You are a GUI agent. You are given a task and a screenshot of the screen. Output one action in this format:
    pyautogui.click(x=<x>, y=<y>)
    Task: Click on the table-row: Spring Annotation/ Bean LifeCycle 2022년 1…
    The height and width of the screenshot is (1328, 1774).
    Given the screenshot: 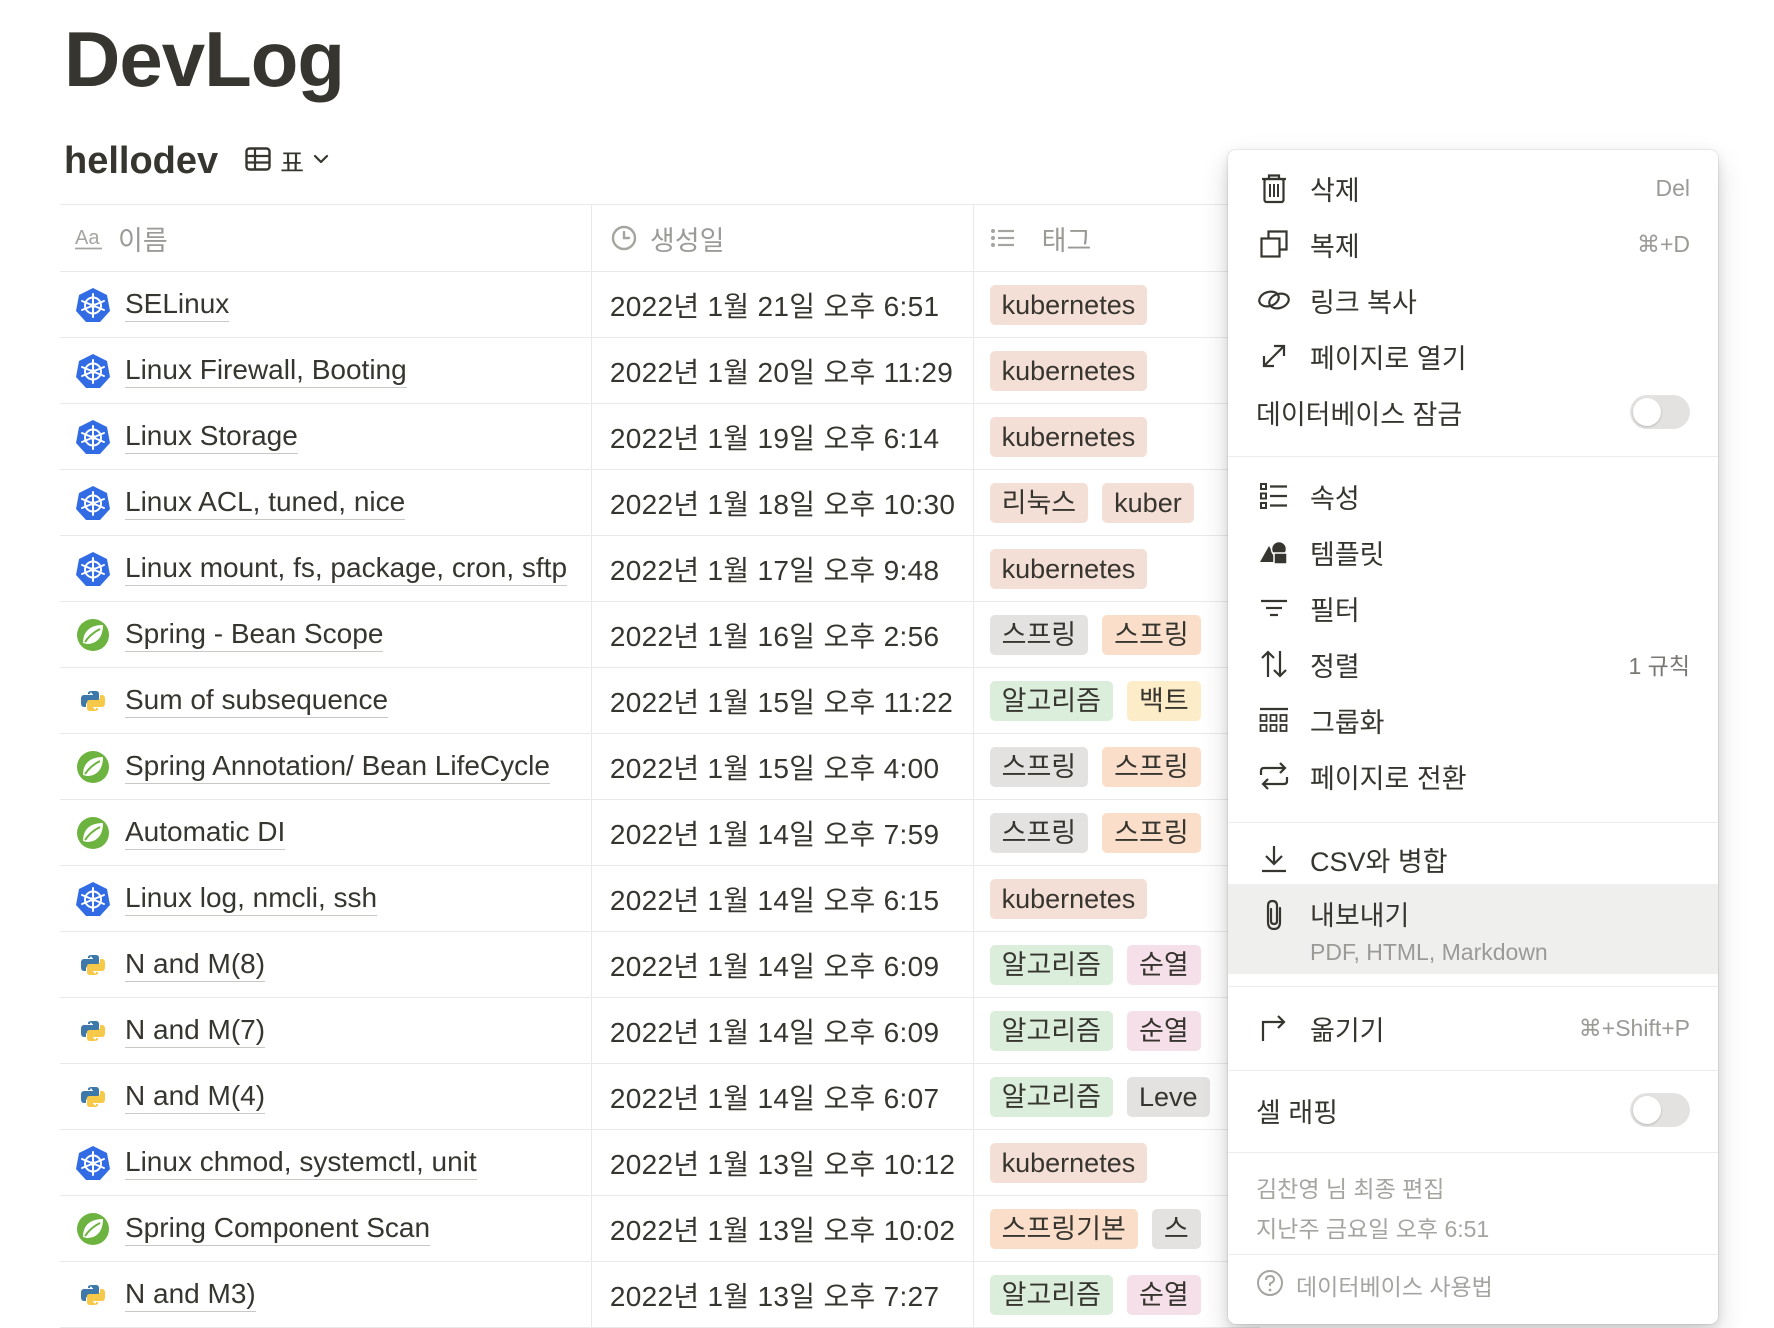 What is the action you would take?
    pyautogui.click(x=660, y=767)
    